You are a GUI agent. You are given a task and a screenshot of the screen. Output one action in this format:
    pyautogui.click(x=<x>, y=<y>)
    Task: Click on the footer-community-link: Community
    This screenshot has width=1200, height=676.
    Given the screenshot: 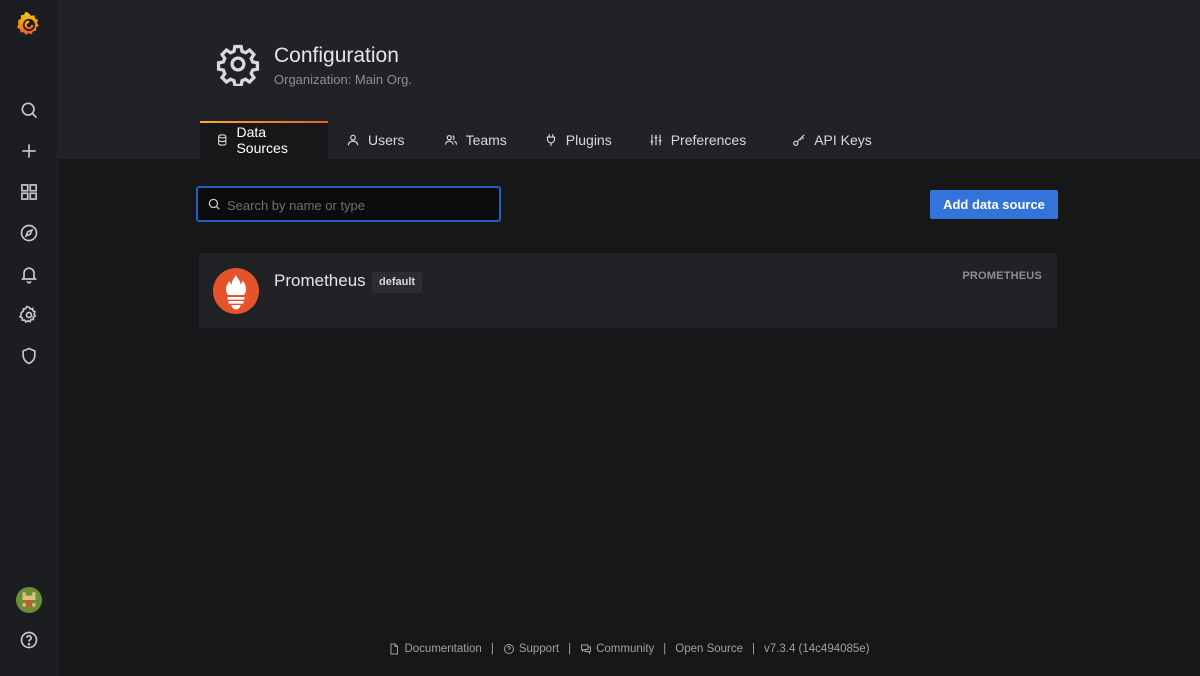 What is the action you would take?
    pyautogui.click(x=617, y=649)
    